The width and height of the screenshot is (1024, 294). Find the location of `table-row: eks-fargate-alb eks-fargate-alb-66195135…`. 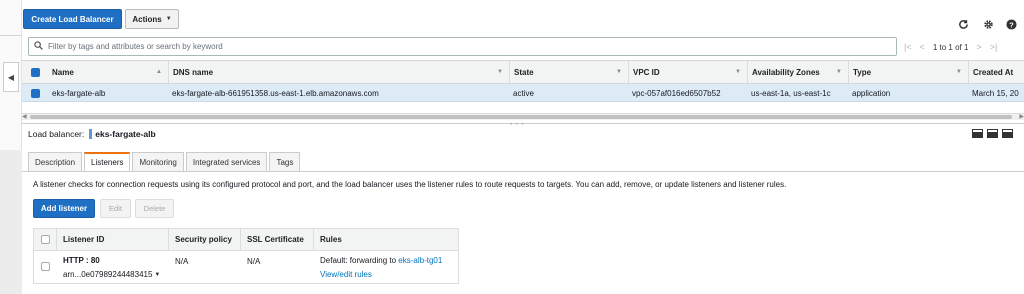

table-row: eks-fargate-alb eks-fargate-alb-66195135… is located at coordinates (523, 93).